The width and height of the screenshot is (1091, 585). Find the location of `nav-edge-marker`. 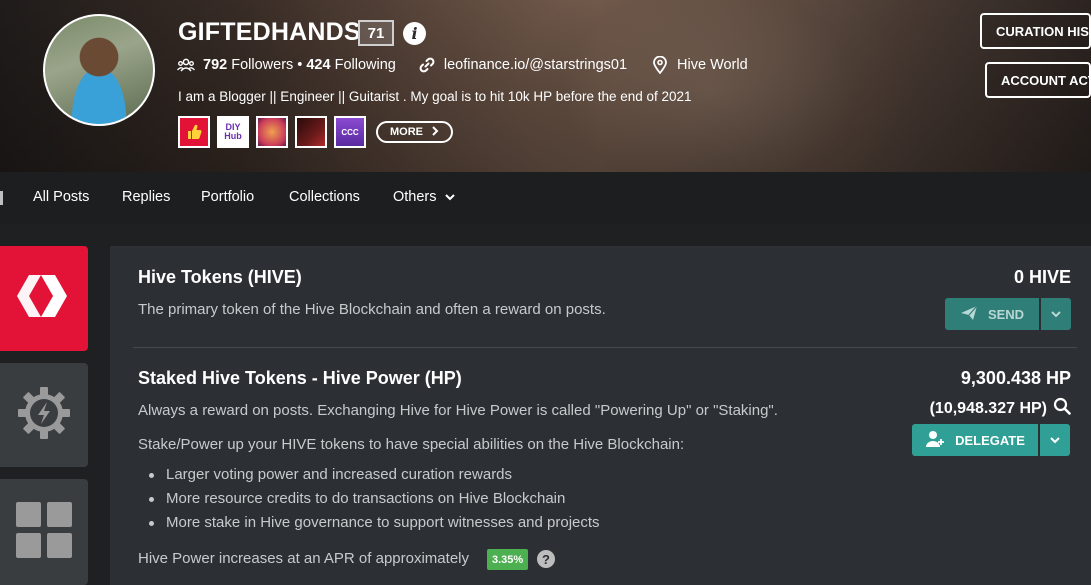

nav-edge-marker is located at coordinates (1, 198).